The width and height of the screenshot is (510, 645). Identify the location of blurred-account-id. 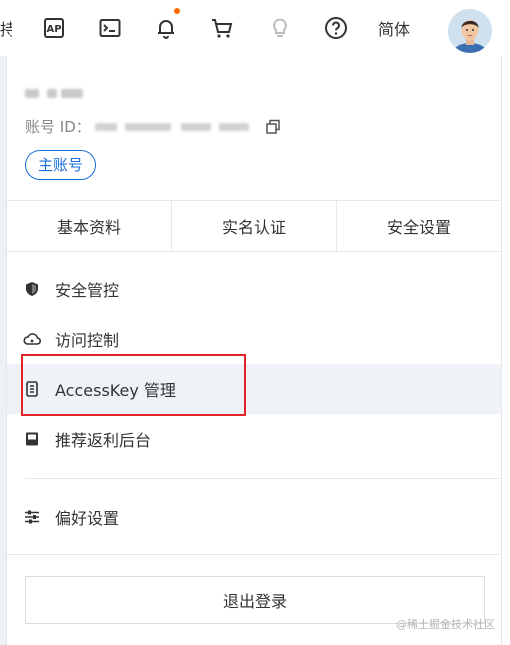
(174, 127).